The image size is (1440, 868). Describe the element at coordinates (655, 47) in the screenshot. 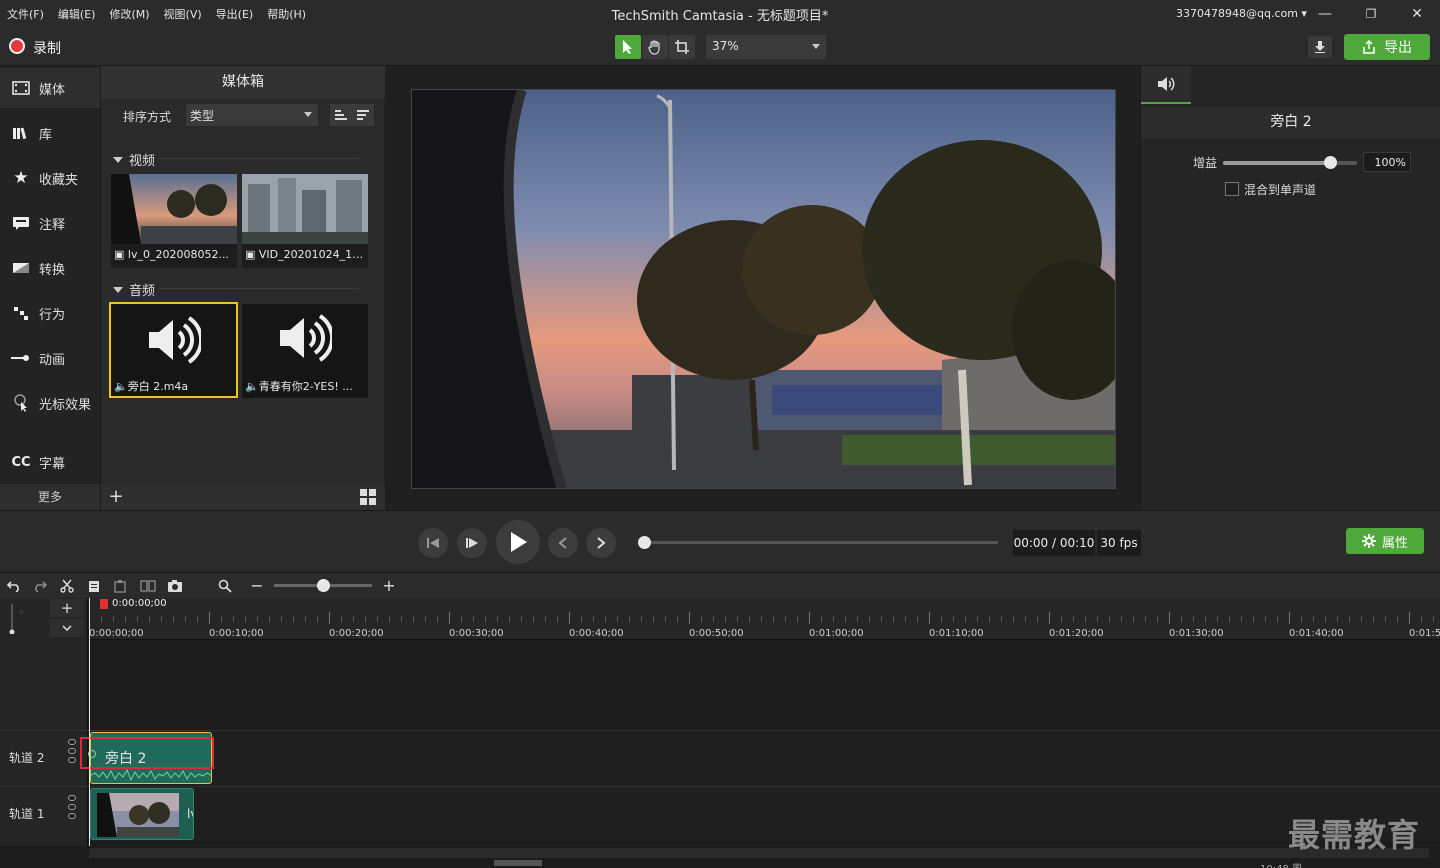

I see `hand-tool-button` at that location.